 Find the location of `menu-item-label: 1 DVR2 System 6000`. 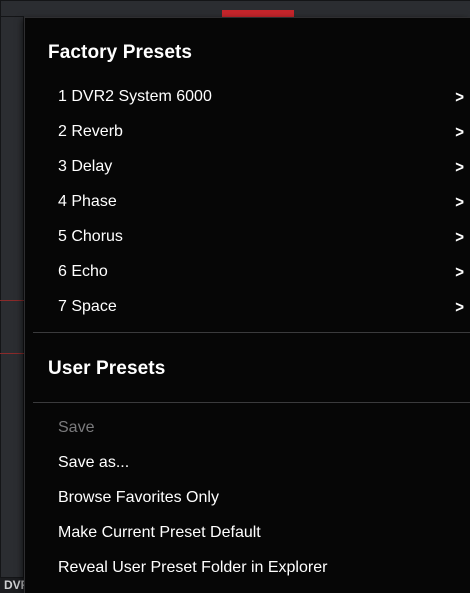

menu-item-label: 1 DVR2 System 6000 is located at coordinates (135, 96).